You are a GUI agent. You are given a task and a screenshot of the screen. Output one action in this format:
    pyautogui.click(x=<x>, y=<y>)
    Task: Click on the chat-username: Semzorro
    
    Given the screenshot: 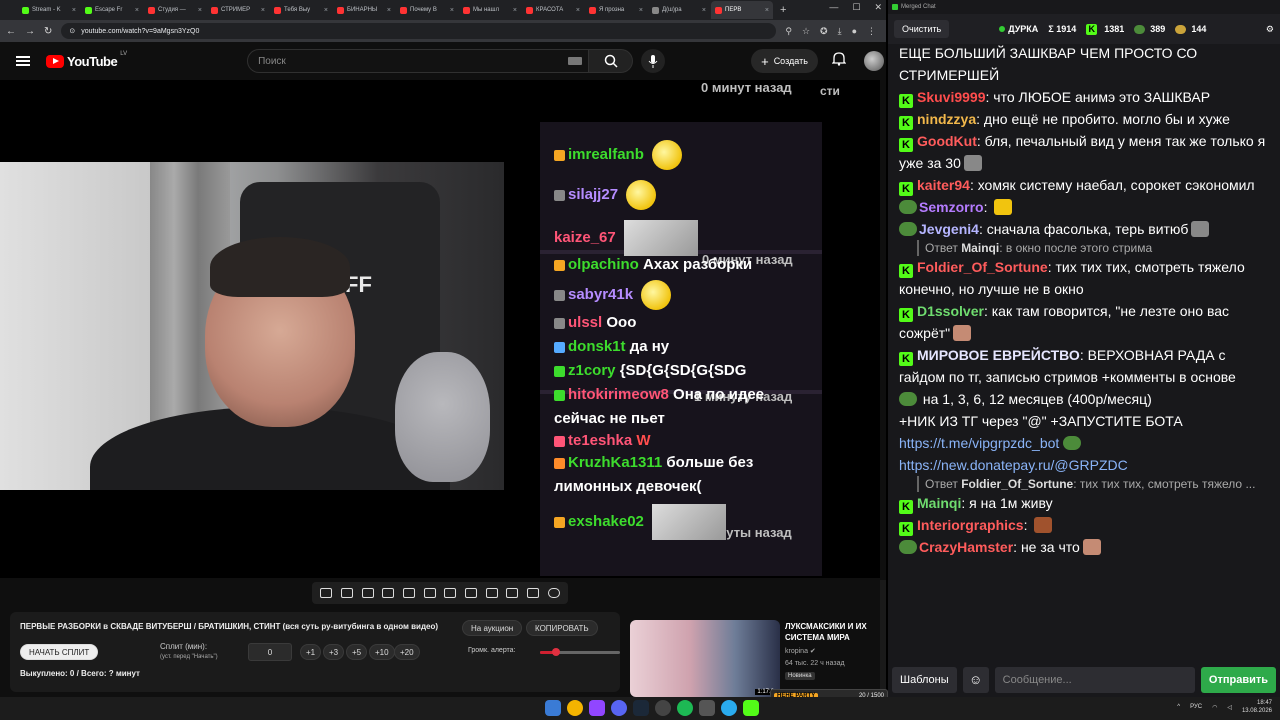 What is the action you would take?
    pyautogui.click(x=951, y=207)
    